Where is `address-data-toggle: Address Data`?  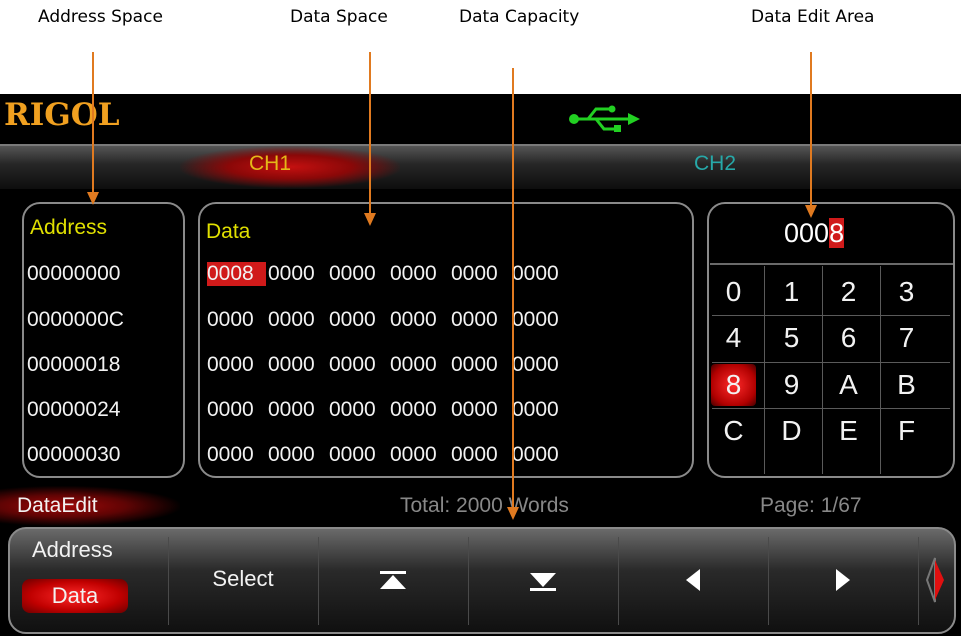
address-data-toggle: Address Data is located at coordinates (89, 580).